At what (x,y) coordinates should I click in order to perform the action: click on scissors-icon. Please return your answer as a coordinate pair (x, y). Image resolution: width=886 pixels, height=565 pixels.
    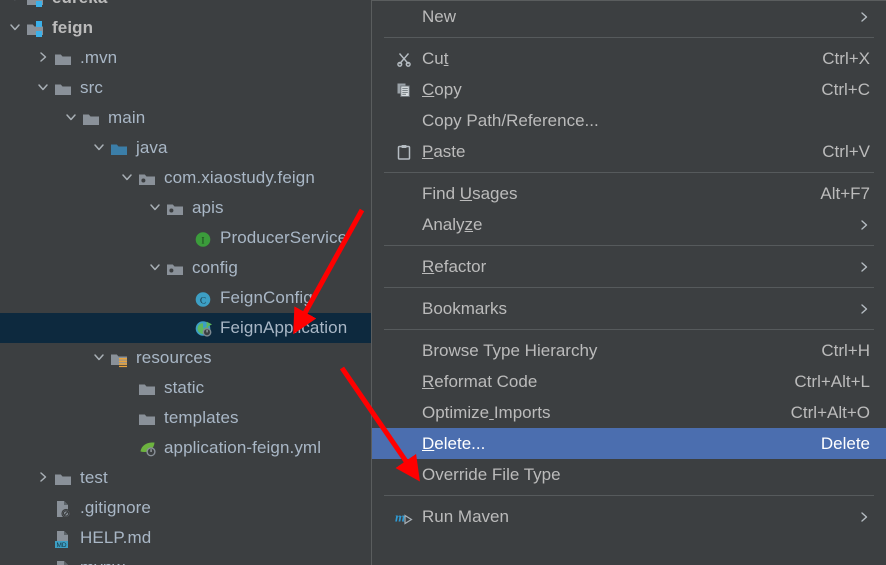
    Looking at the image, I should click on (404, 59).